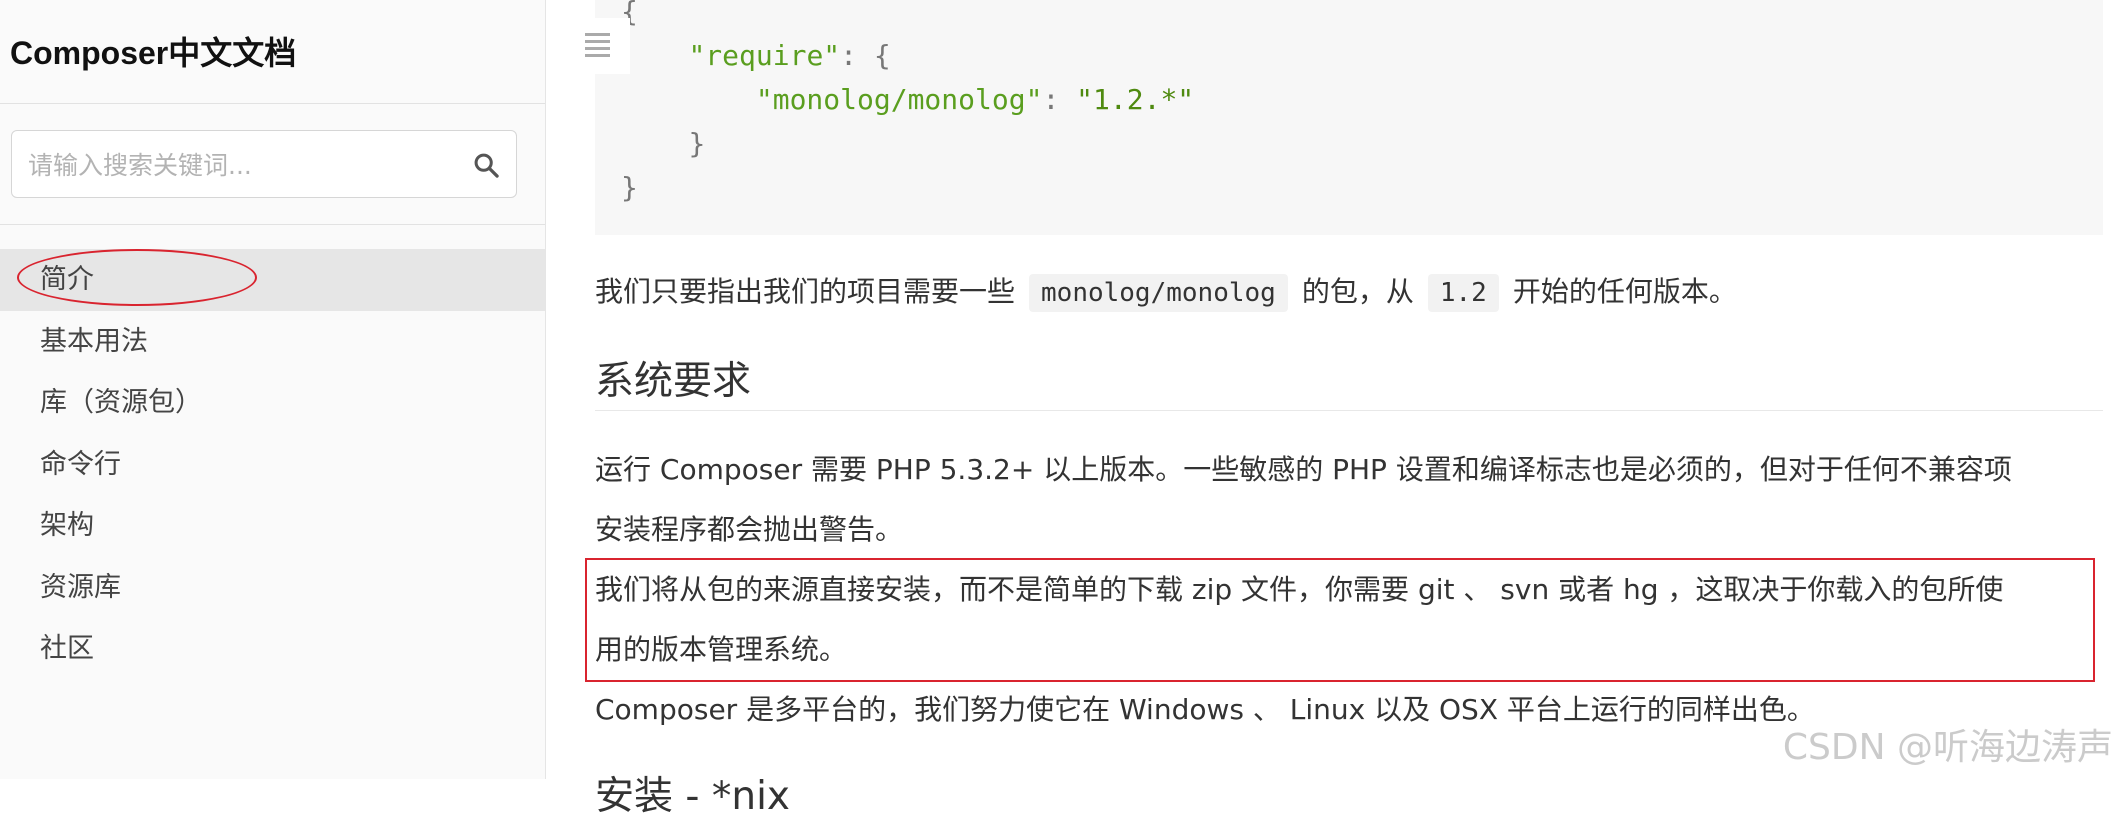 The width and height of the screenshot is (2119, 821). Describe the element at coordinates (1349, 410) in the screenshot. I see `section-divider` at that location.